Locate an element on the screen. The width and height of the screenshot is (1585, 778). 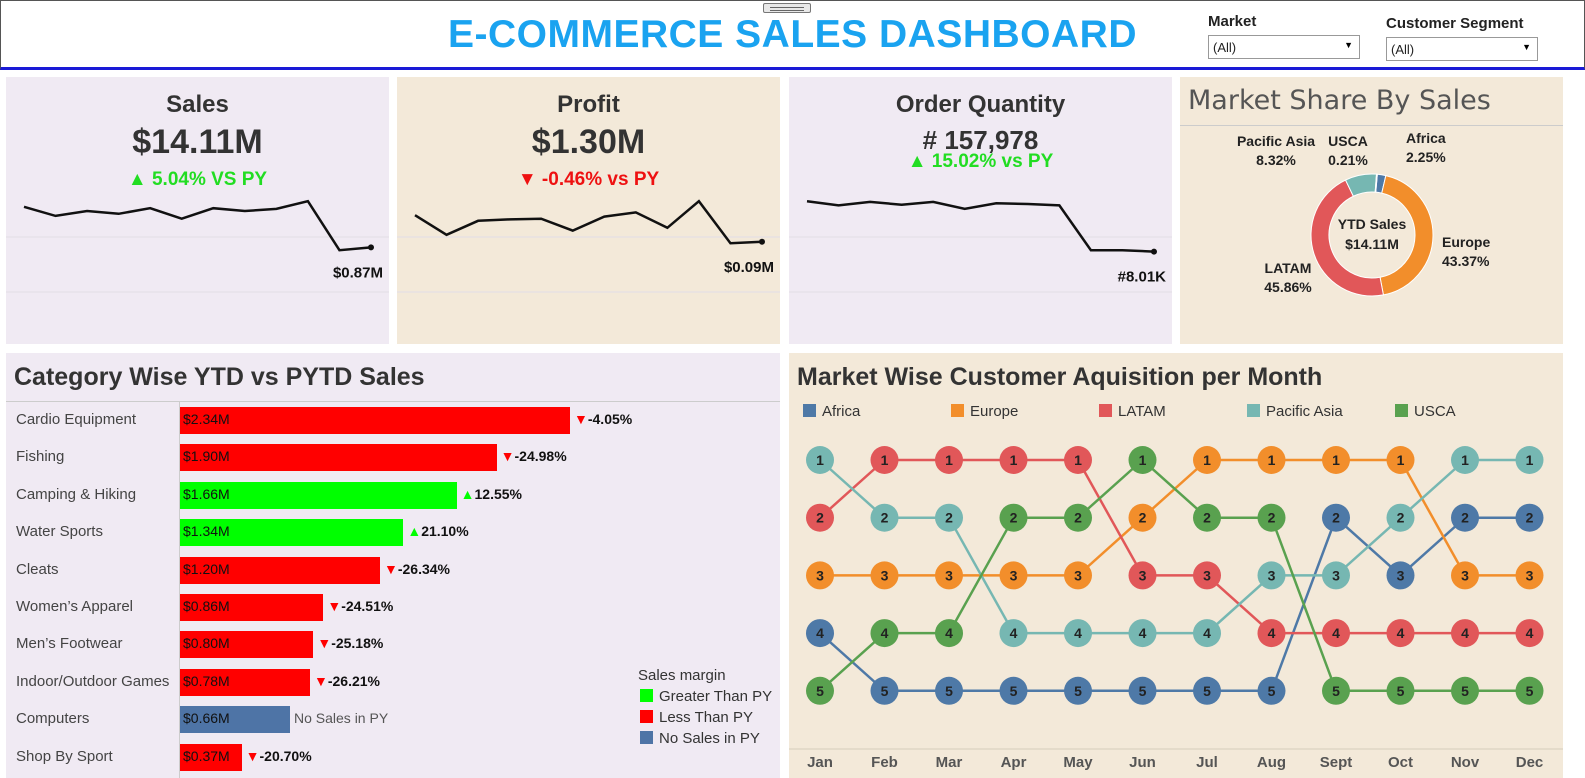
x-tick-label: Oct is located at coordinates (1400, 762).